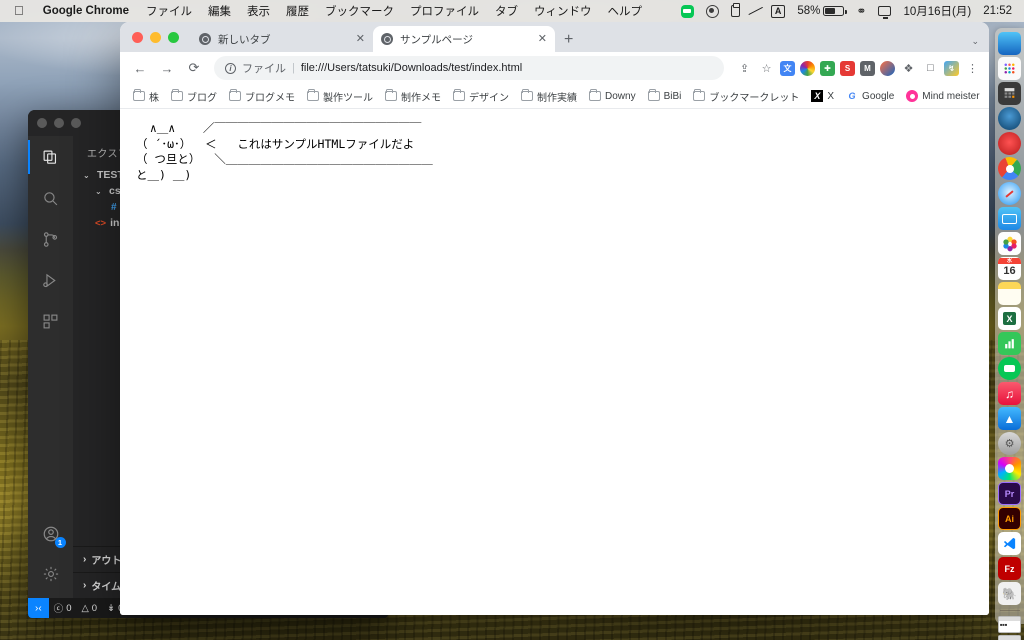 Image resolution: width=1024 pixels, height=640 pixels. What do you see at coordinates (1009, 624) in the screenshot?
I see `minimized-window-terminal: ■■■` at bounding box center [1009, 624].